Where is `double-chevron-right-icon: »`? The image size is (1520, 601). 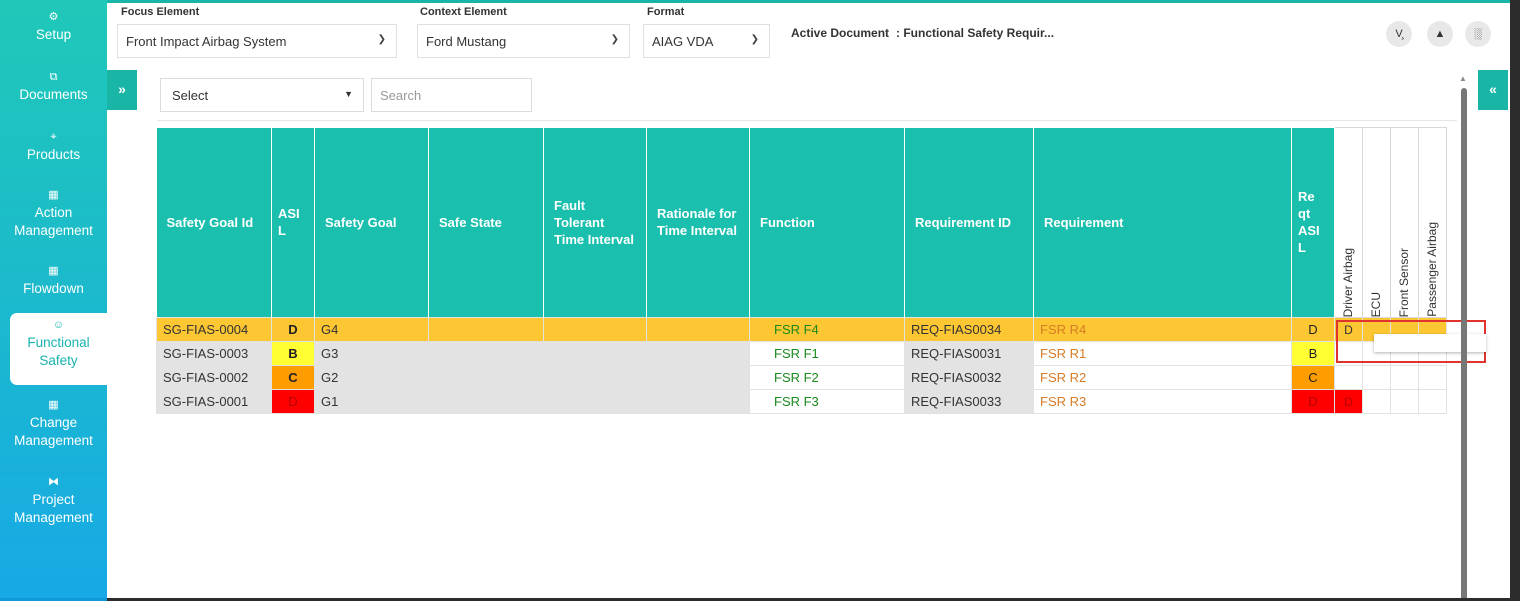
double-chevron-right-icon: » is located at coordinates (122, 89).